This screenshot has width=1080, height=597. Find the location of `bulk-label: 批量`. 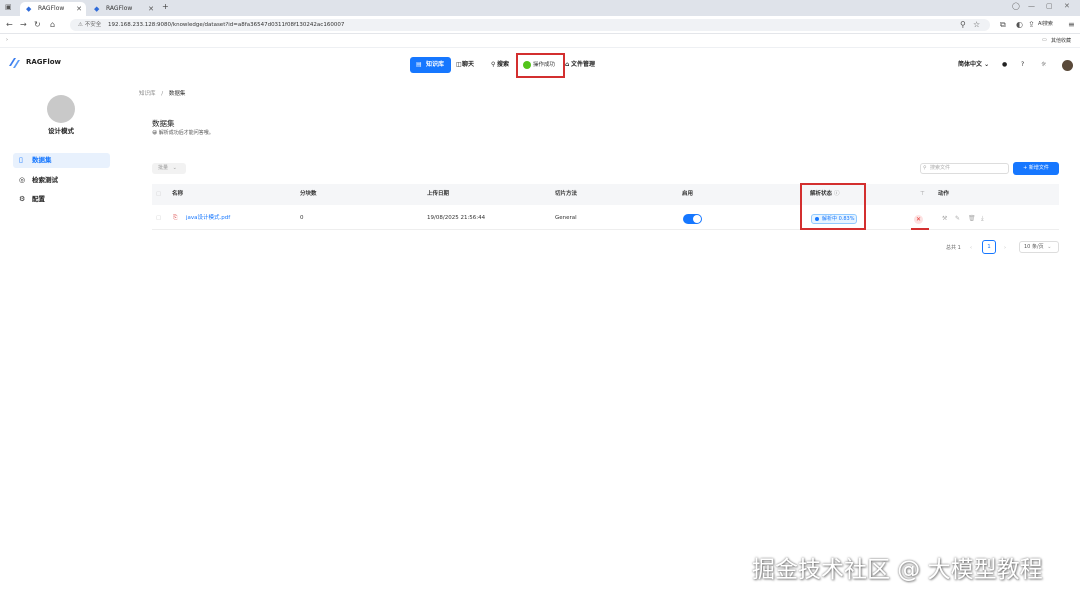

bulk-label: 批量 is located at coordinates (163, 168).